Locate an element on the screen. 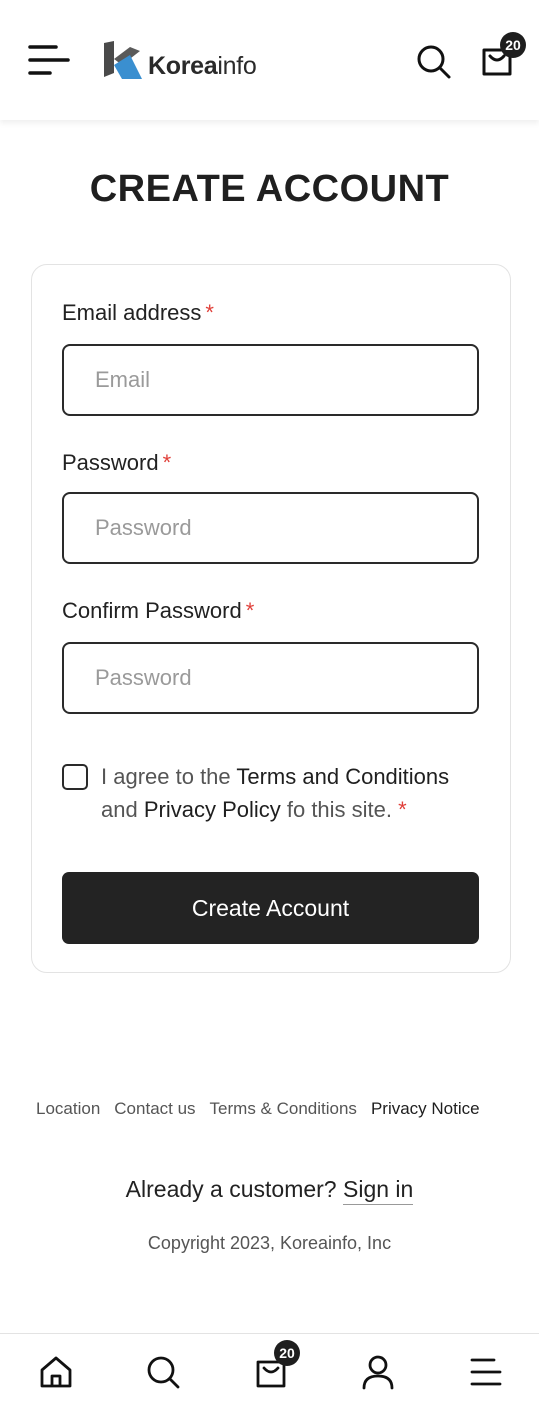 The height and width of the screenshot is (1406, 539). brand-logo: Koreainfo is located at coordinates (195, 61).